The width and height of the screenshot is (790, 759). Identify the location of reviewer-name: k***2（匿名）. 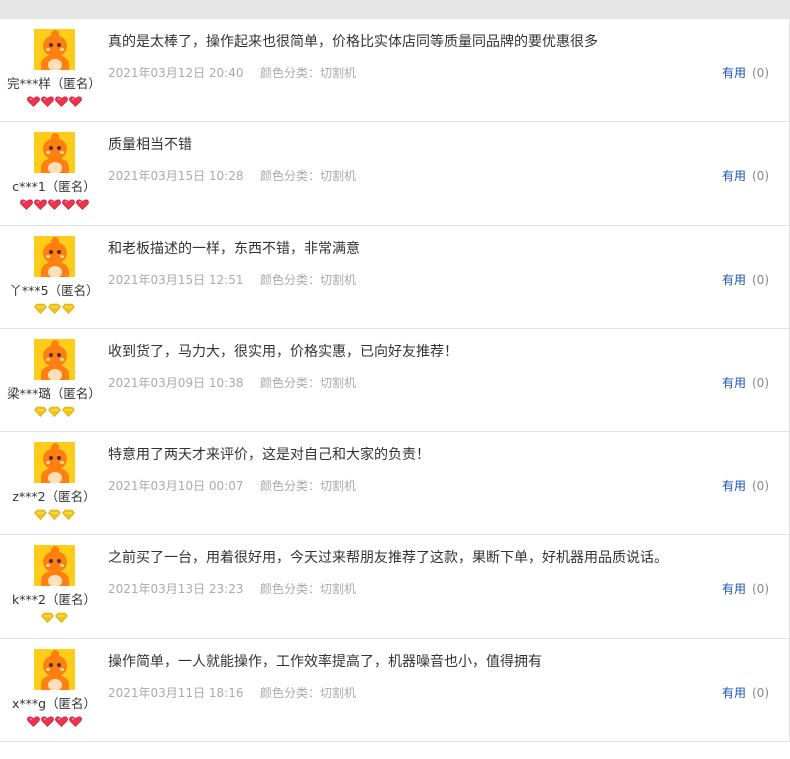
(54, 600).